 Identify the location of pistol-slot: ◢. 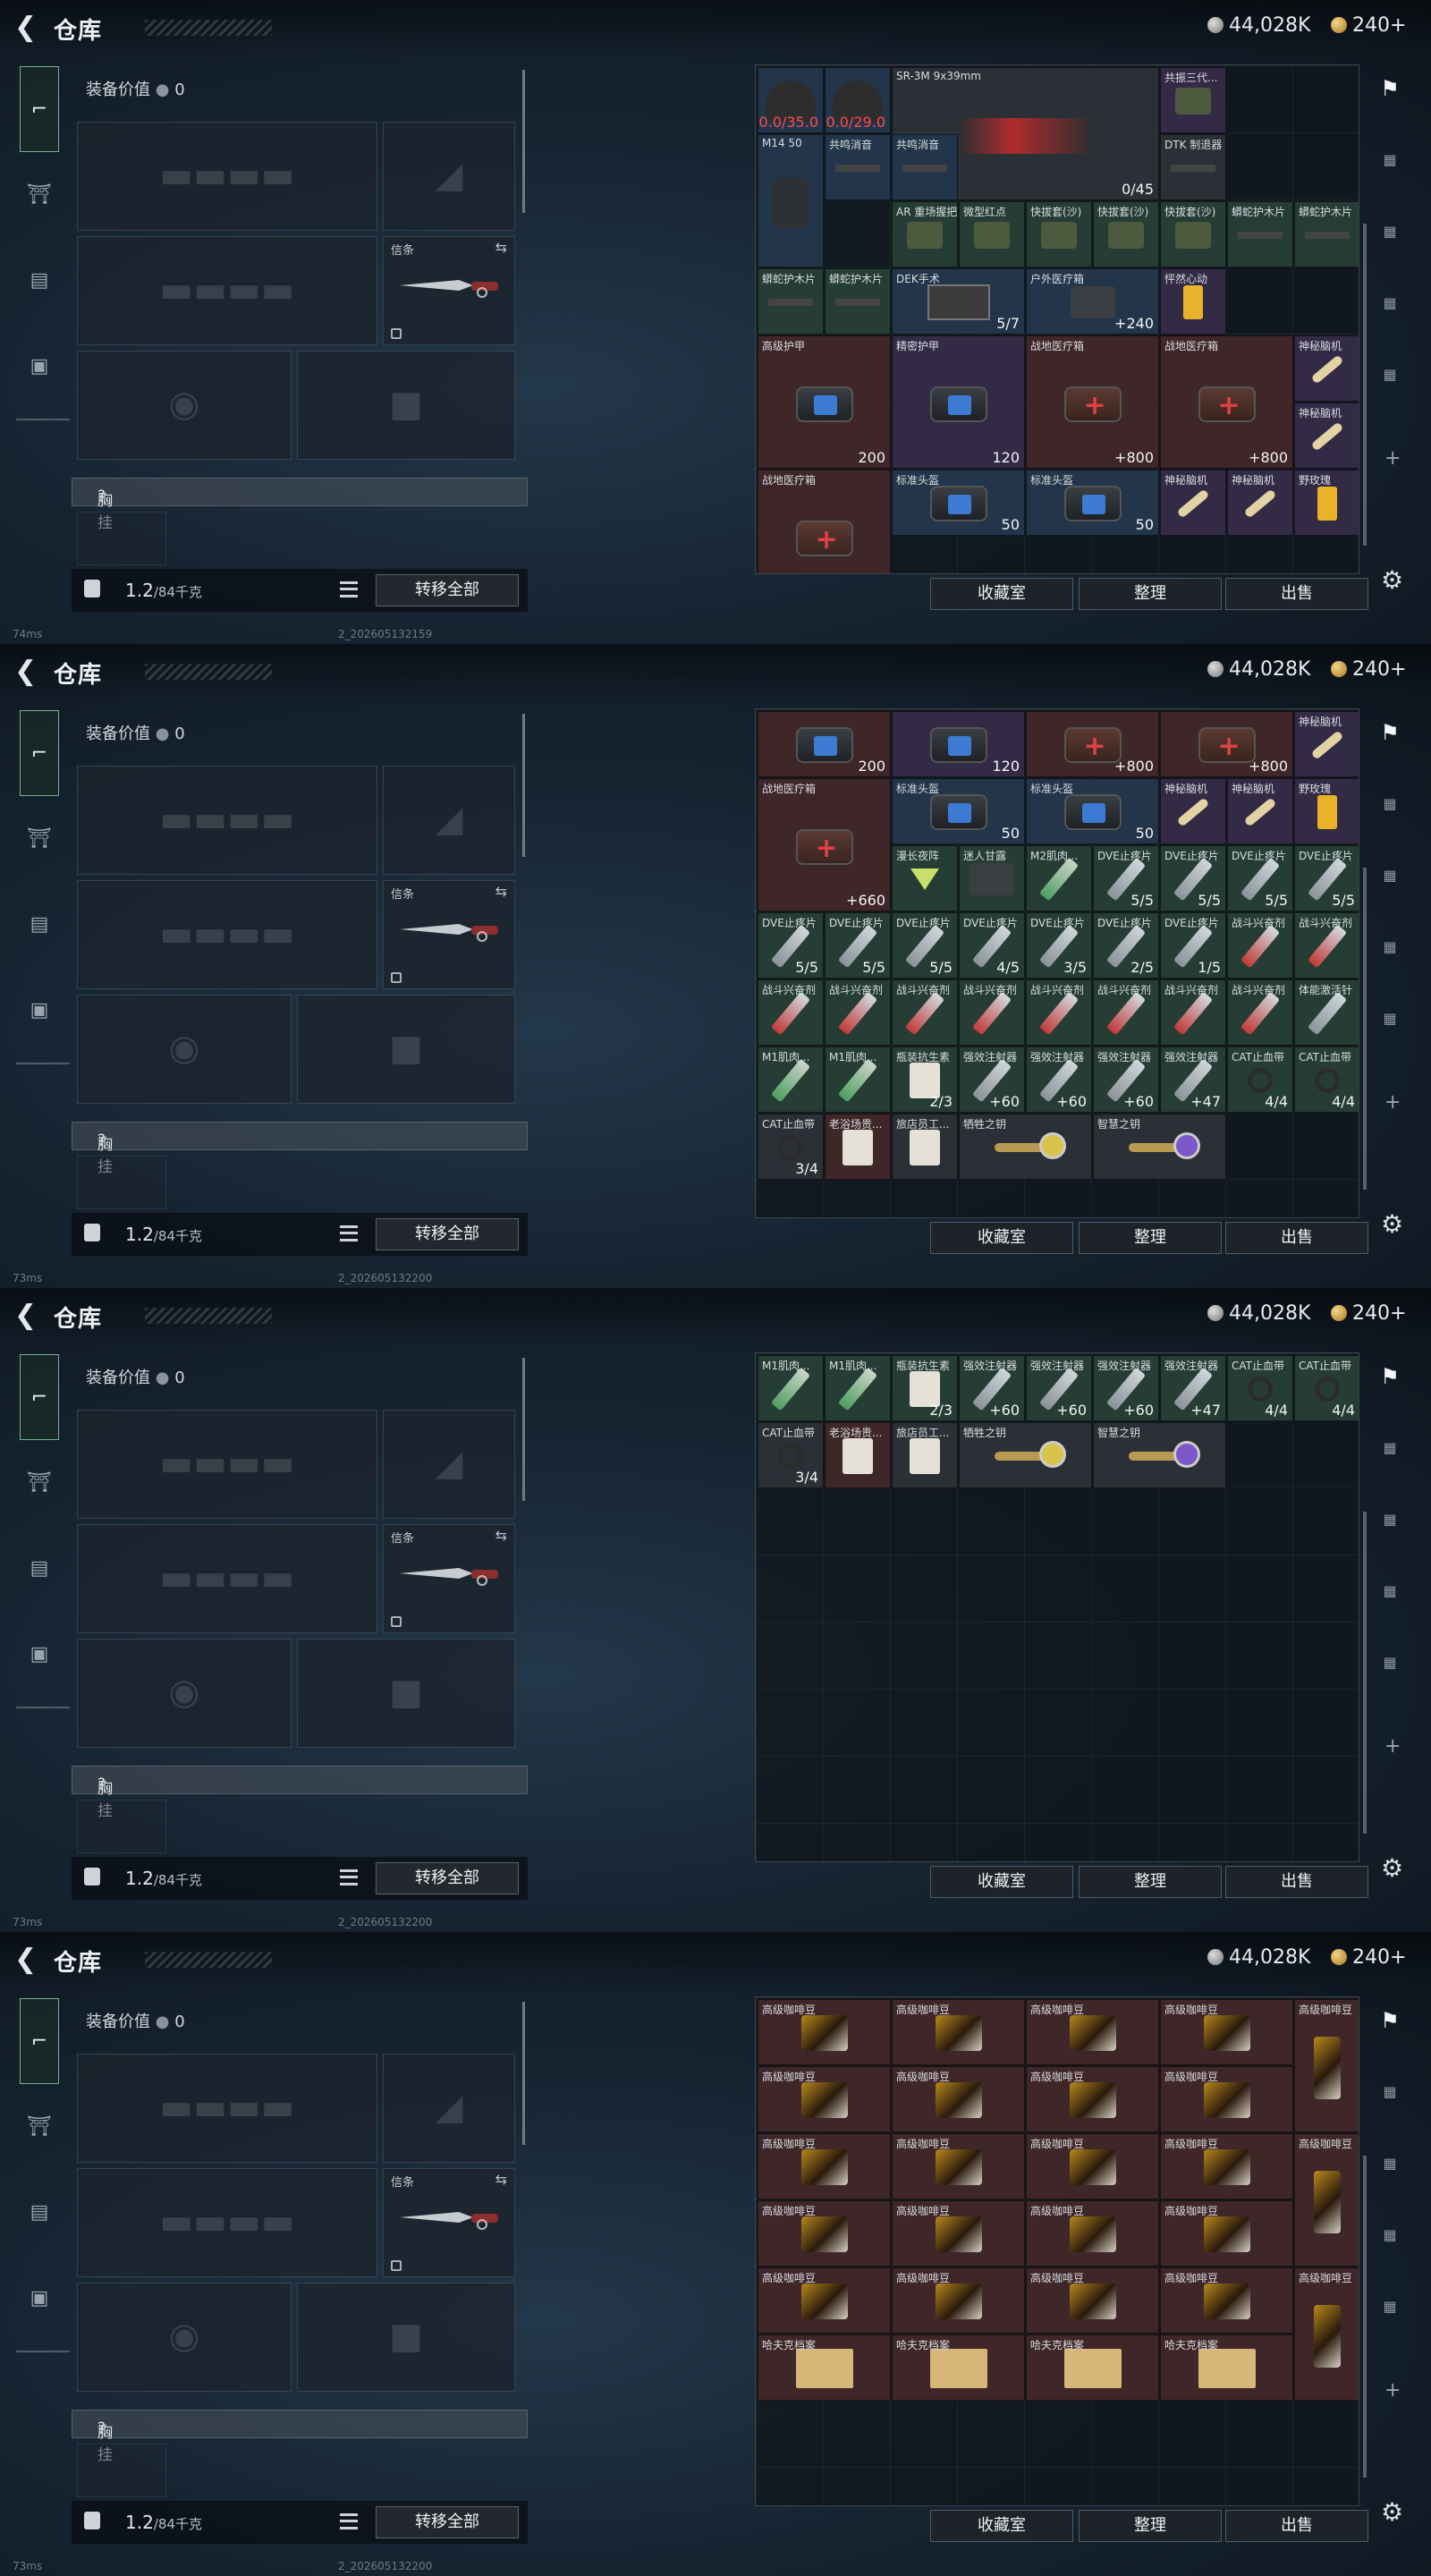
(449, 2108).